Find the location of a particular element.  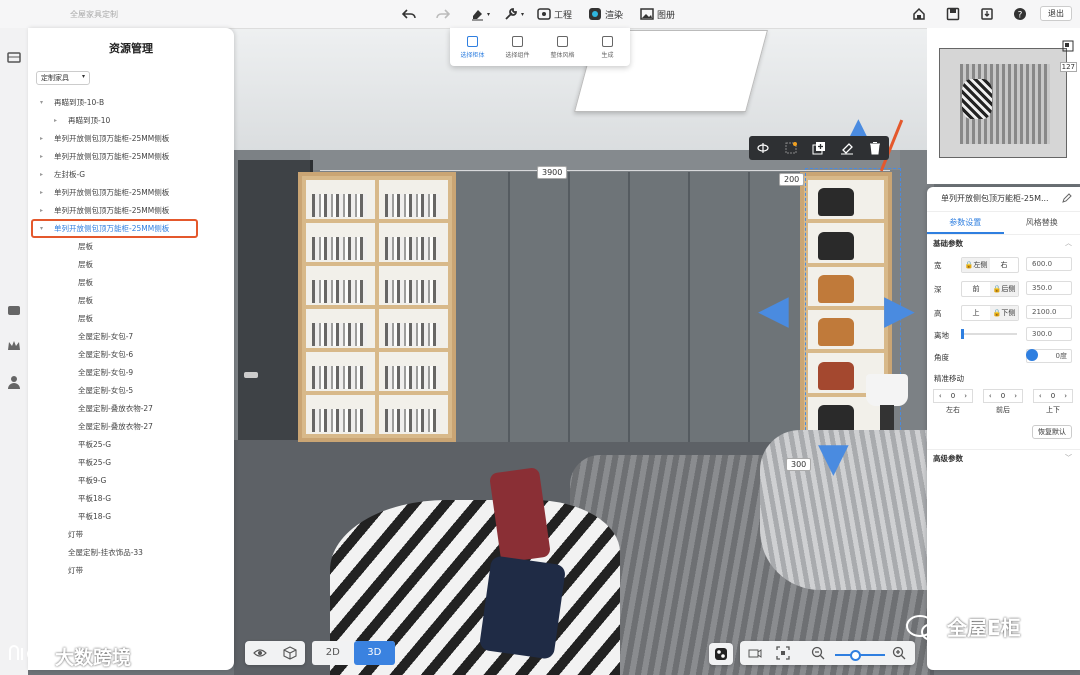

move-lr-stepper: ‹ 0 › is located at coordinates (953, 396).